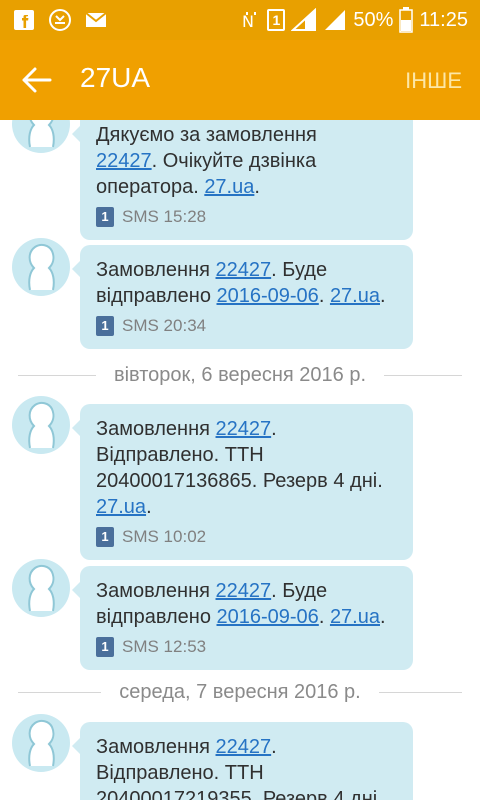 The height and width of the screenshot is (800, 480). I want to click on back-arrow-icon, so click(36, 80).